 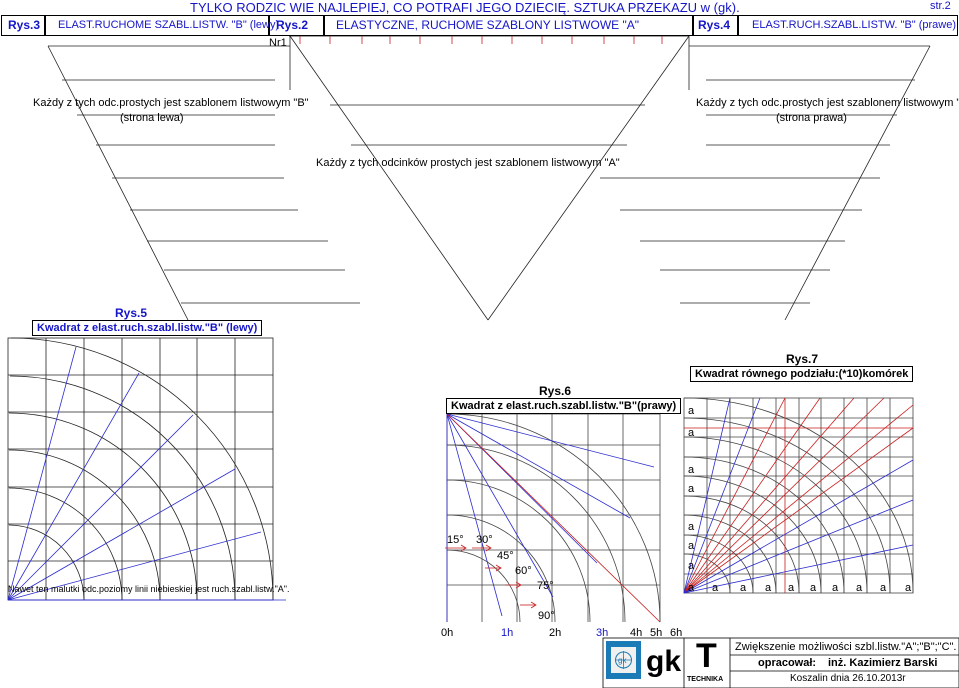 What do you see at coordinates (505, 556) in the screenshot?
I see `angle-label: 45°` at bounding box center [505, 556].